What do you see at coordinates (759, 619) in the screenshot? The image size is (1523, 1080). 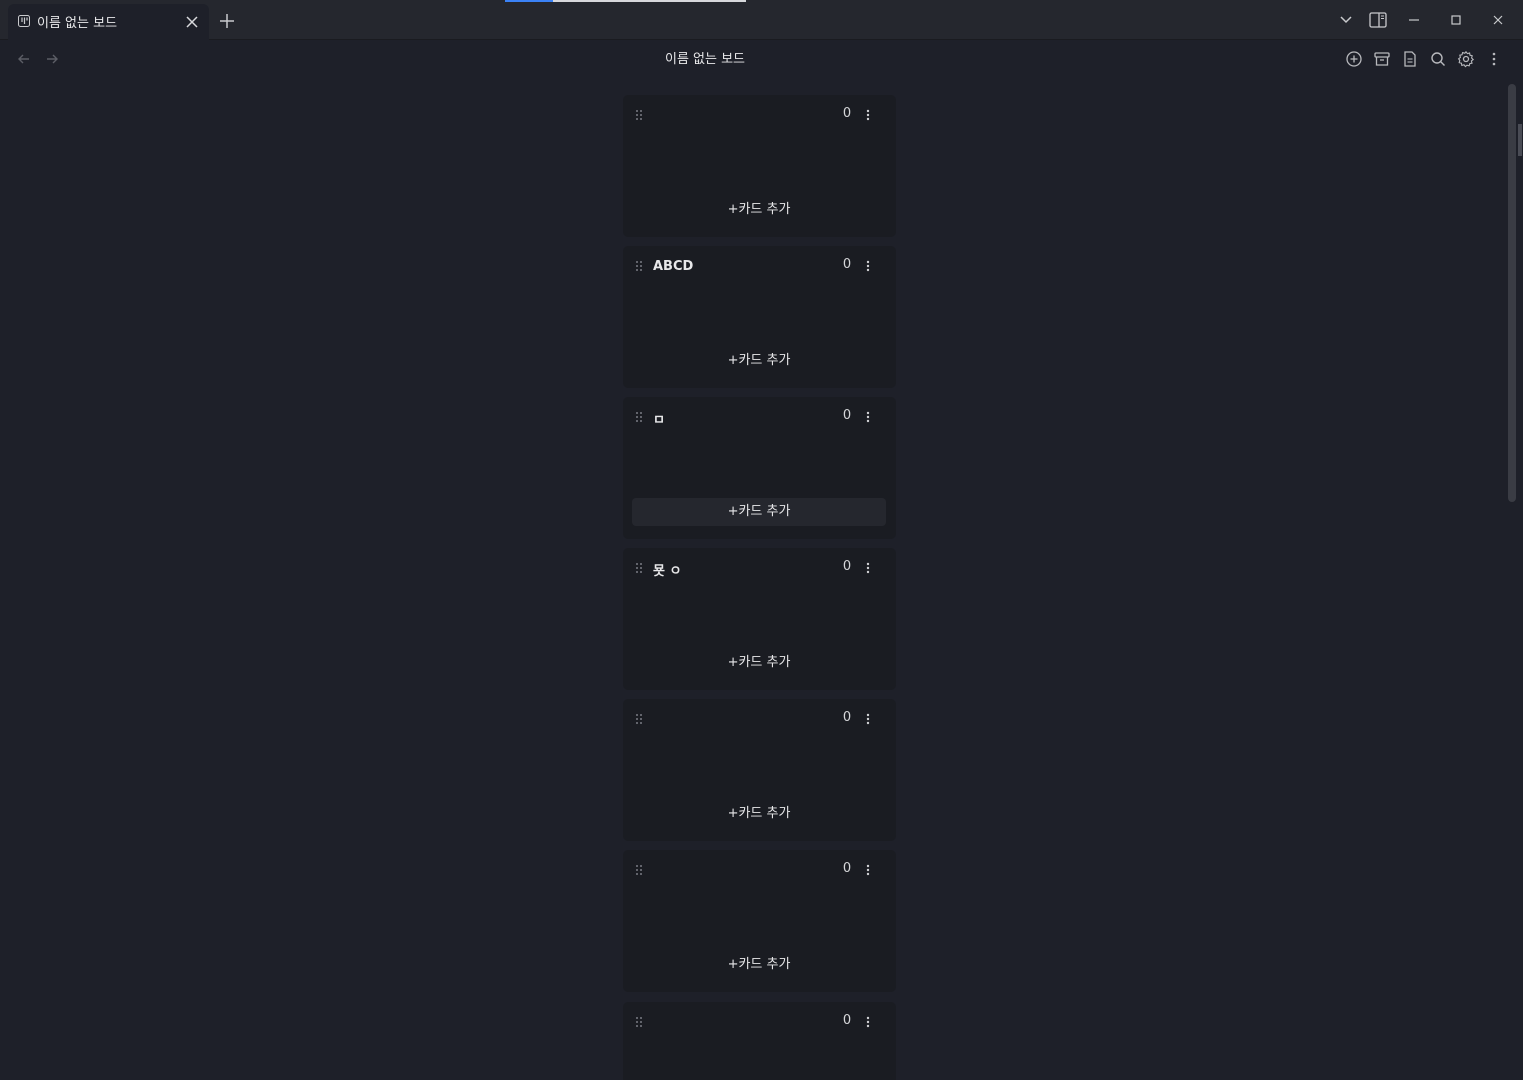 I see `kanban-lane: 묫 ㅇ 0 +카드 추가` at bounding box center [759, 619].